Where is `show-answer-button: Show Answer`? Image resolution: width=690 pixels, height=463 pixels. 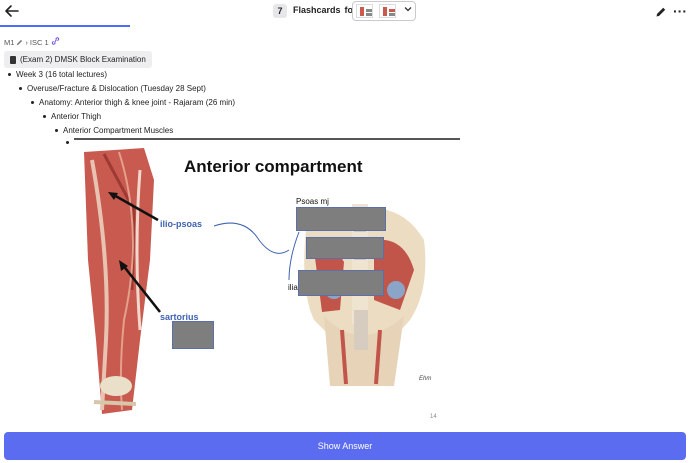
show-answer-button: Show Answer is located at coordinates (345, 446).